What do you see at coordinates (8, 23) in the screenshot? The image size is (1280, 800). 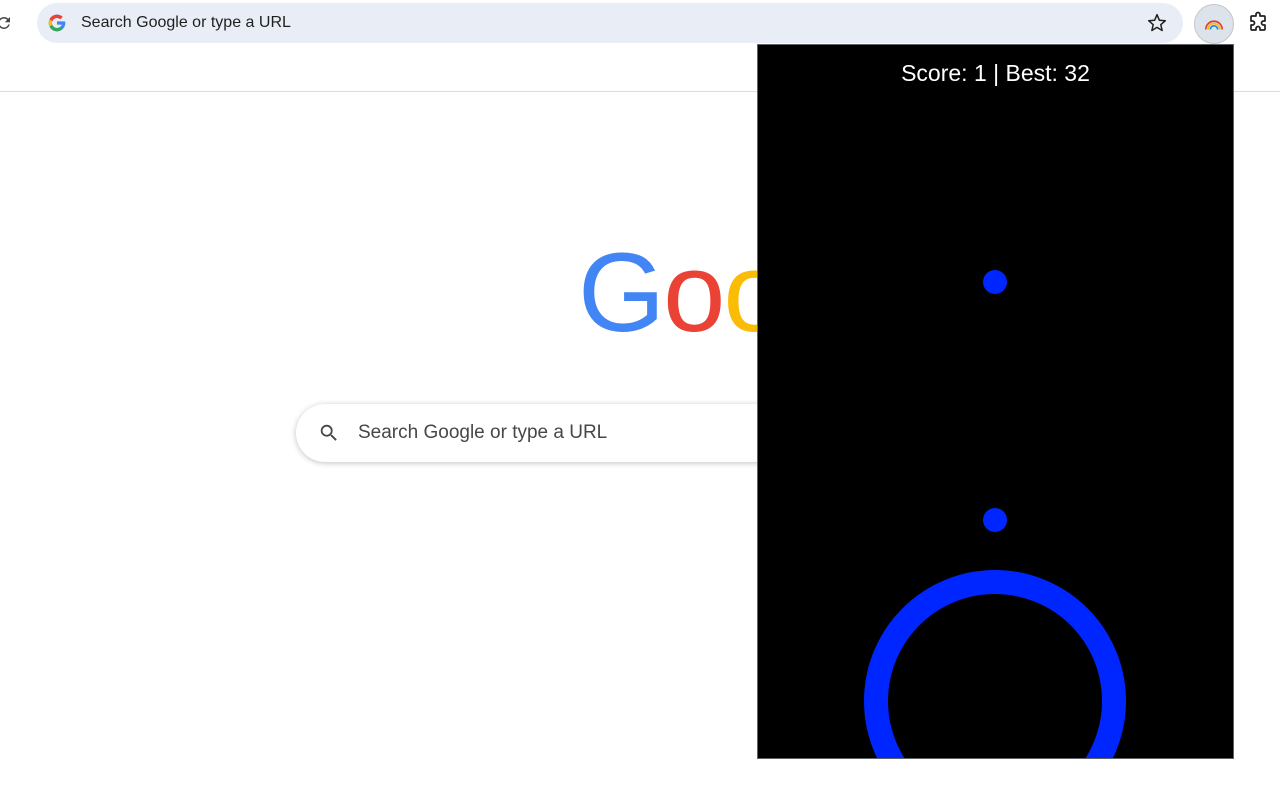 I see `reload-icon` at bounding box center [8, 23].